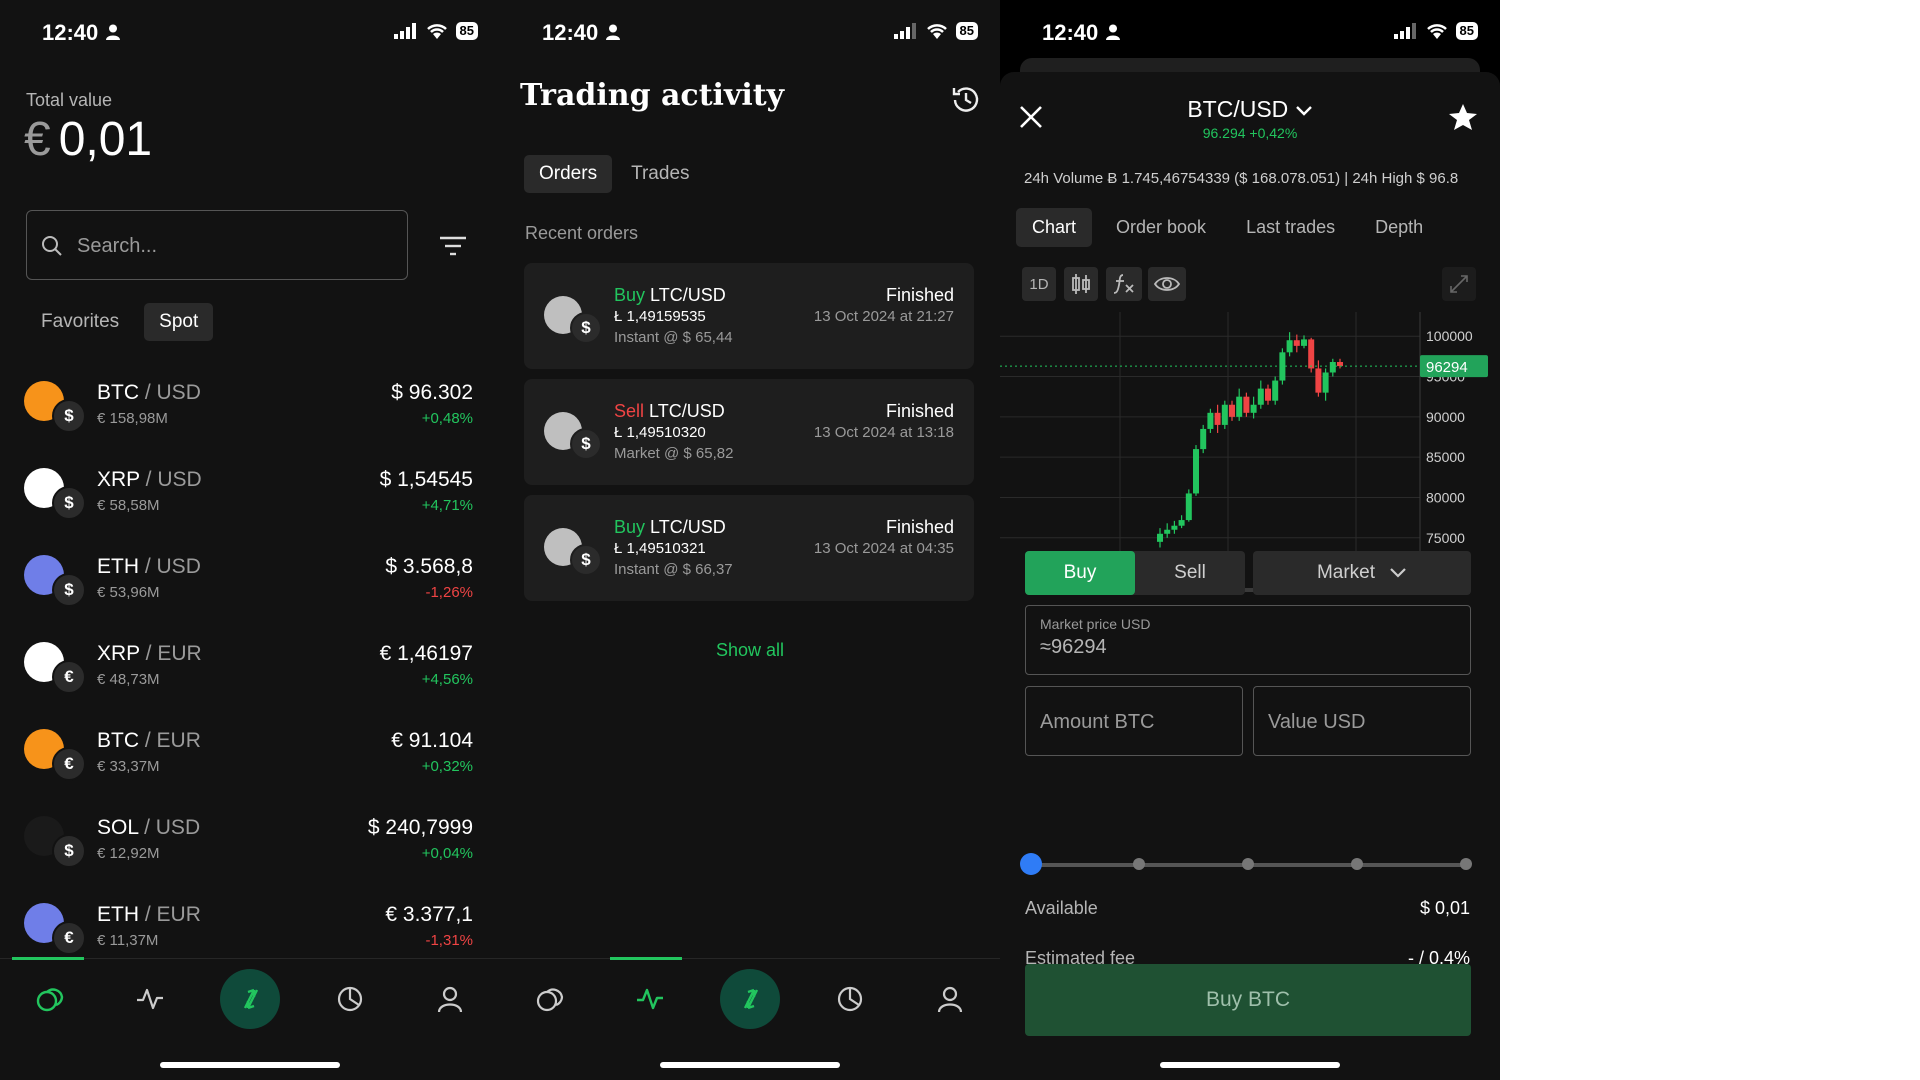  What do you see at coordinates (1161, 227) in the screenshot?
I see `tab-order-book: Order book` at bounding box center [1161, 227].